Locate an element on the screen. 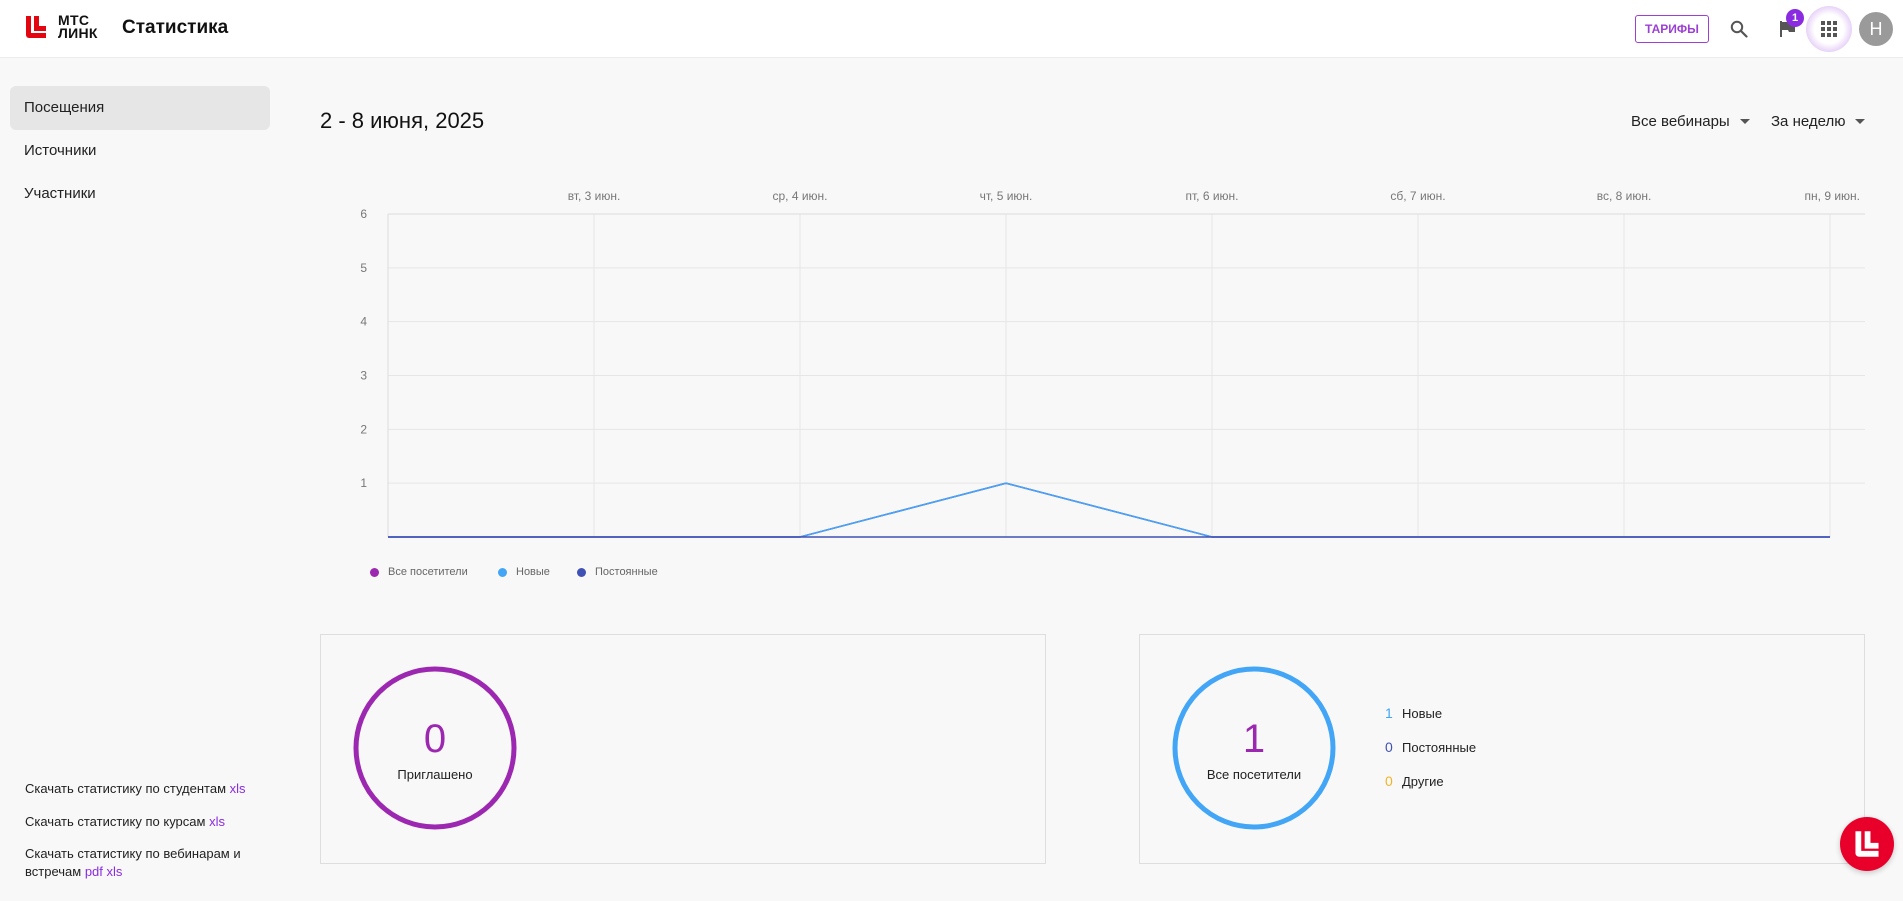  x-tick-label: пт, 6 июн. is located at coordinates (1211, 196).